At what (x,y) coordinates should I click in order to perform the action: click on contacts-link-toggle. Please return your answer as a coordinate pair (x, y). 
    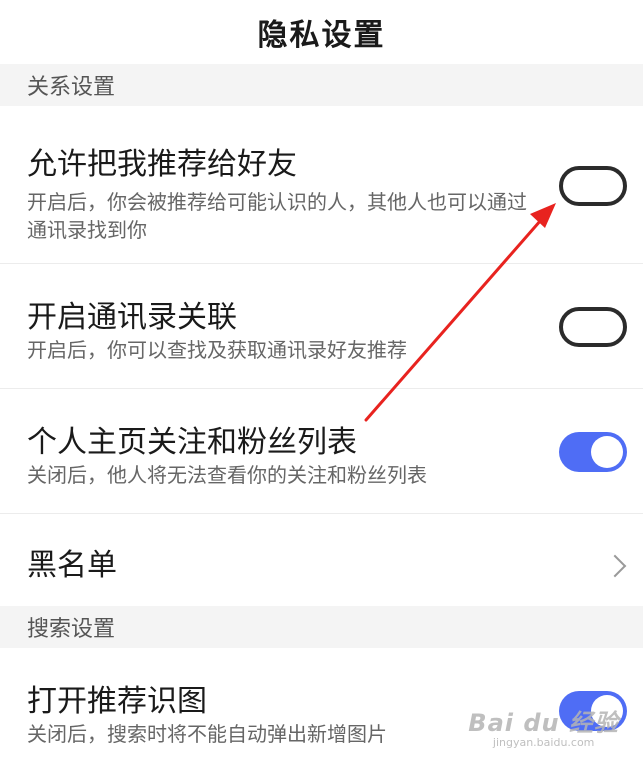
    Looking at the image, I should click on (593, 327).